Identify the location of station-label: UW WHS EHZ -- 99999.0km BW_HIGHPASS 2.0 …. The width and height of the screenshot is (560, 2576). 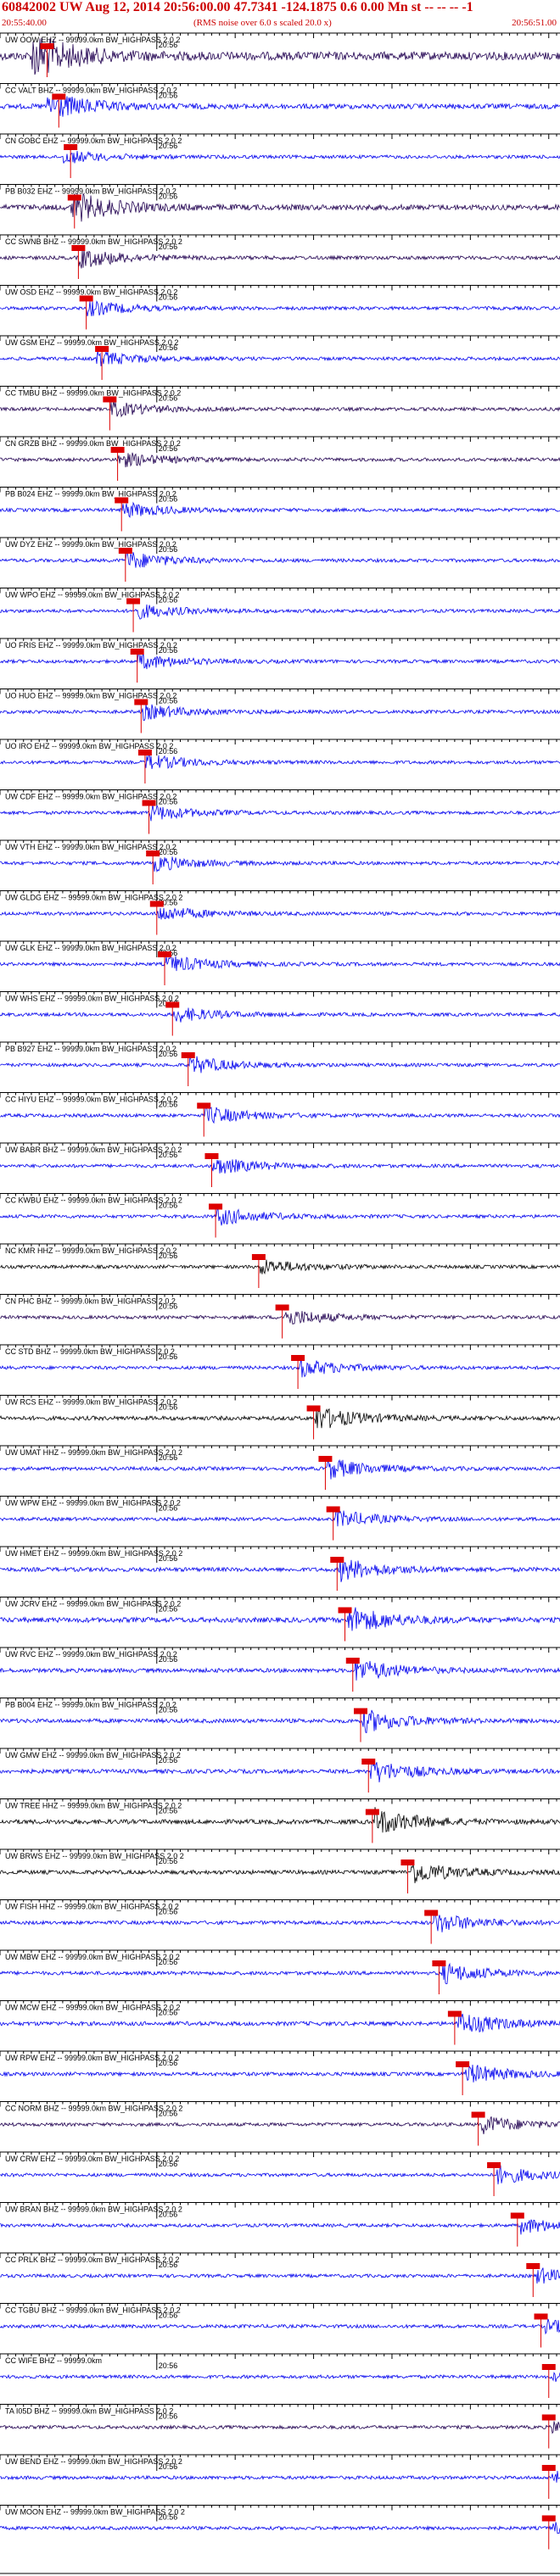
(92, 999).